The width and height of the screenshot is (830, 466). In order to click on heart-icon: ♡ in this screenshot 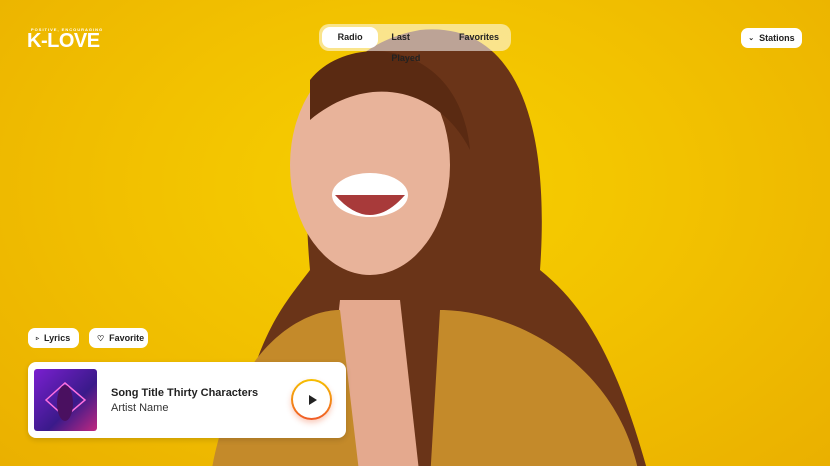, I will do `click(101, 338)`.